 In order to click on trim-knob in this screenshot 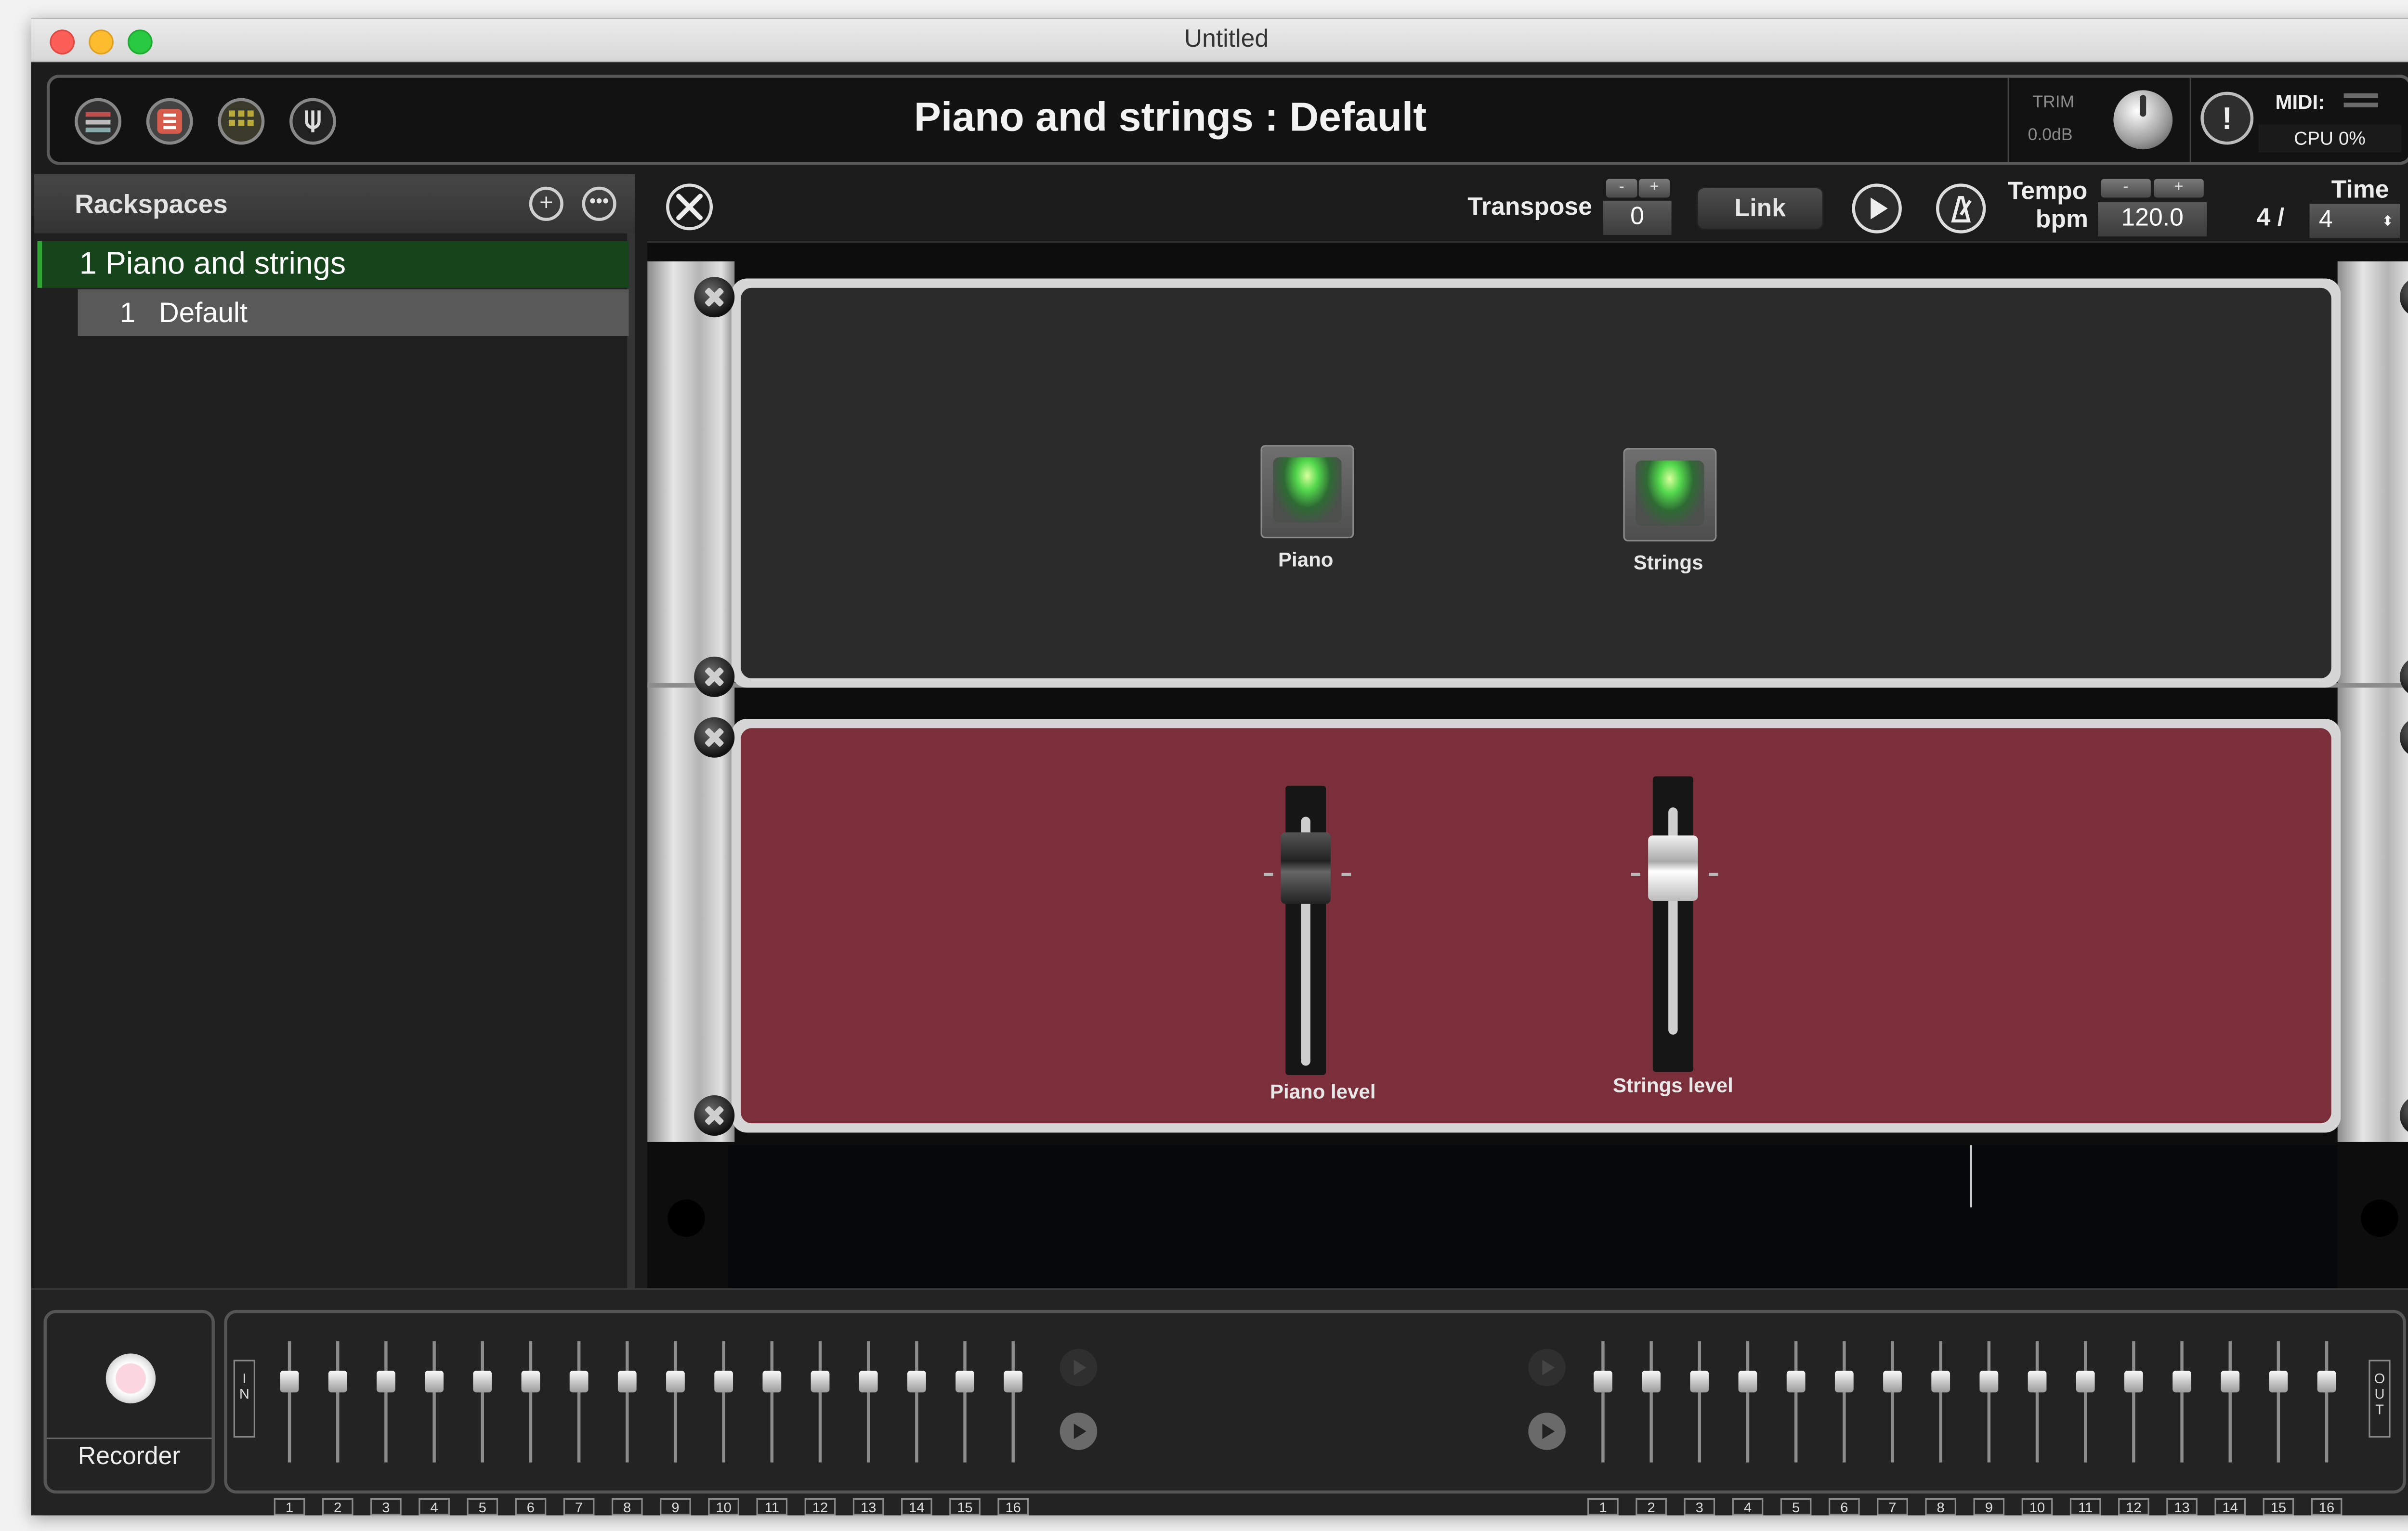, I will do `click(2143, 120)`.